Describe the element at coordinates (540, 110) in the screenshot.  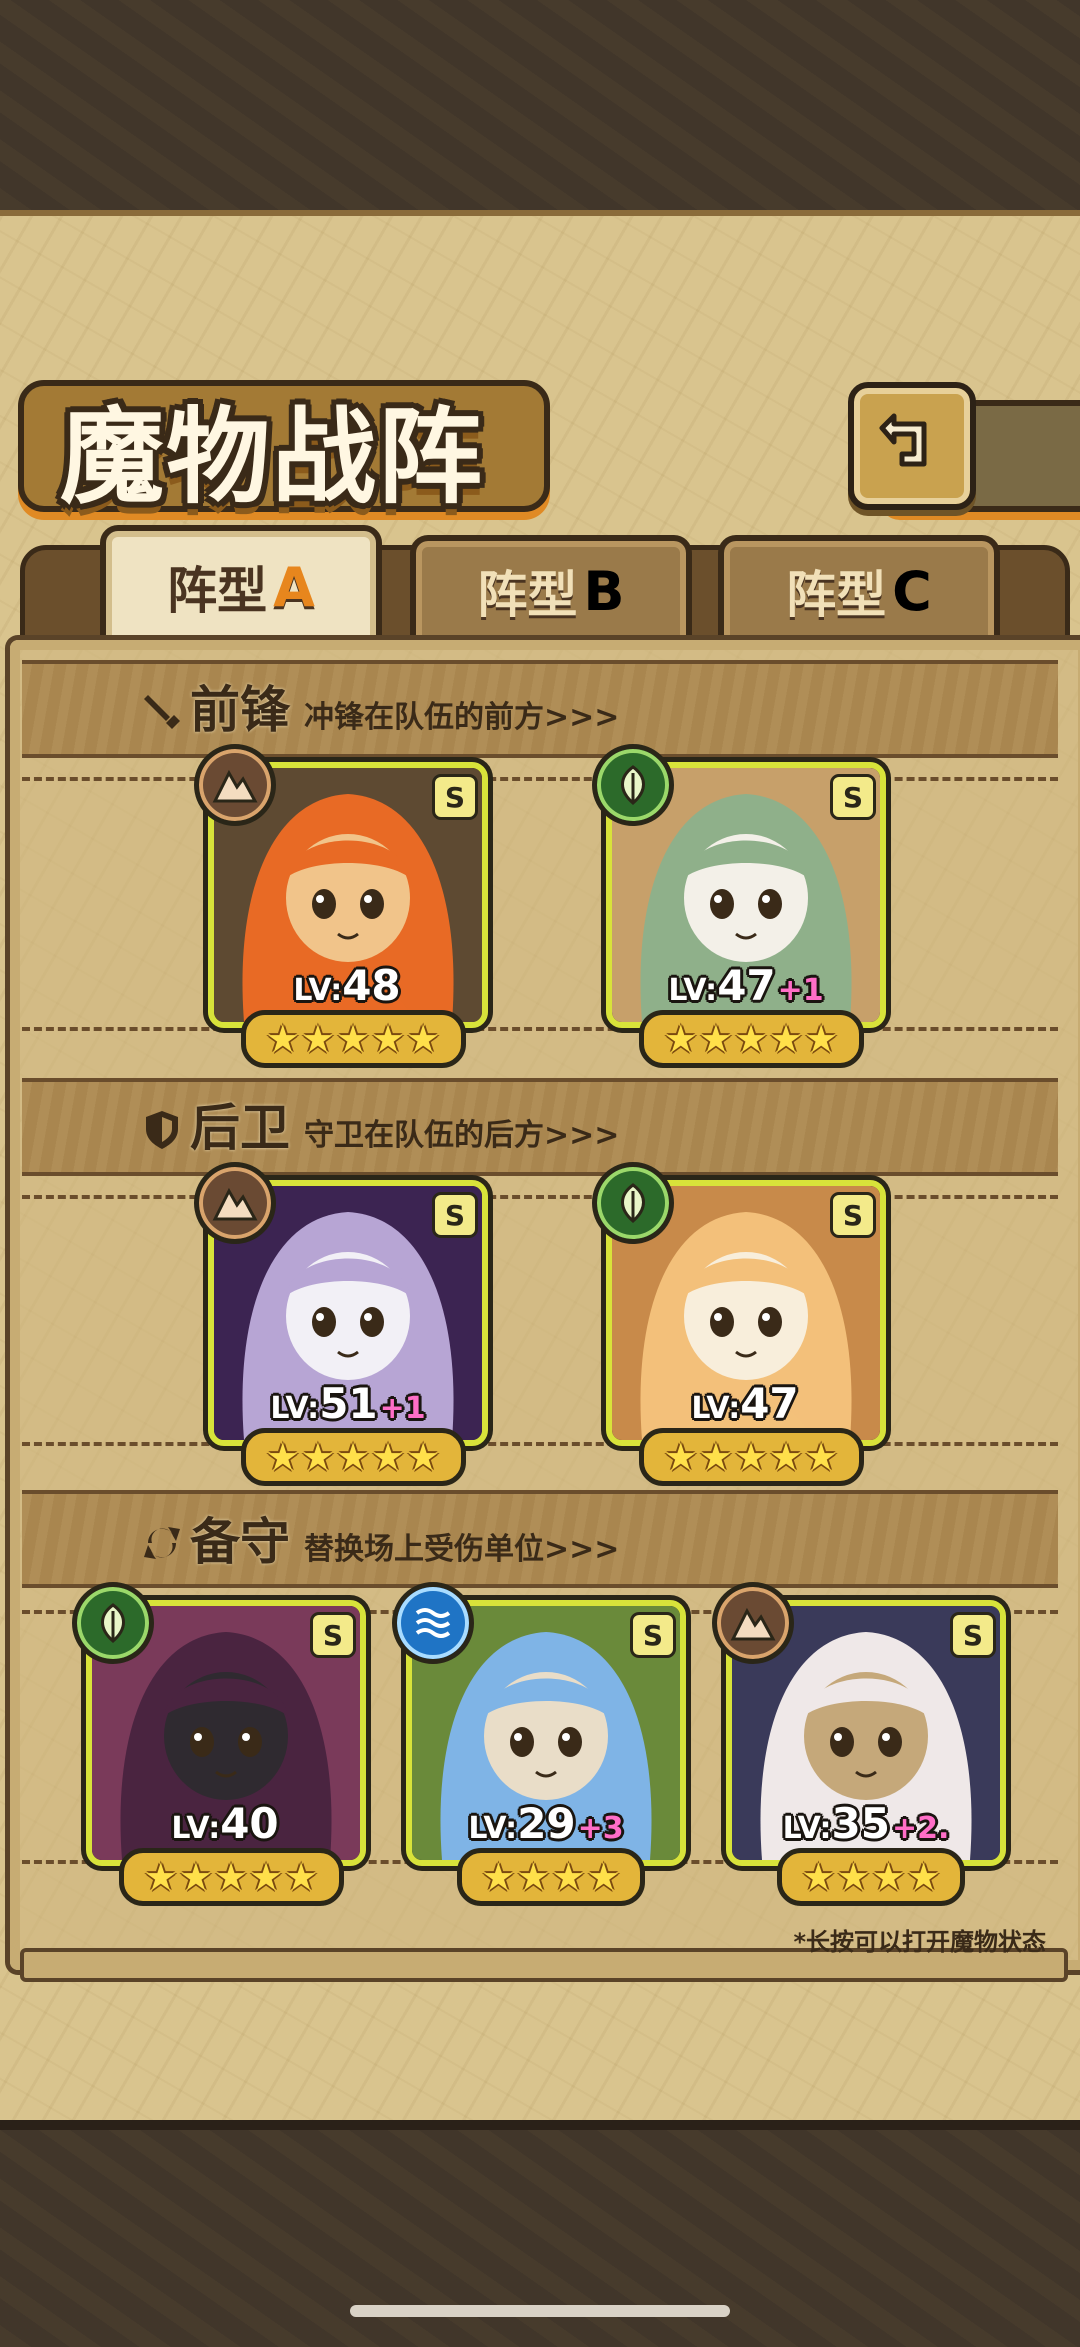
I see `top-map-band` at that location.